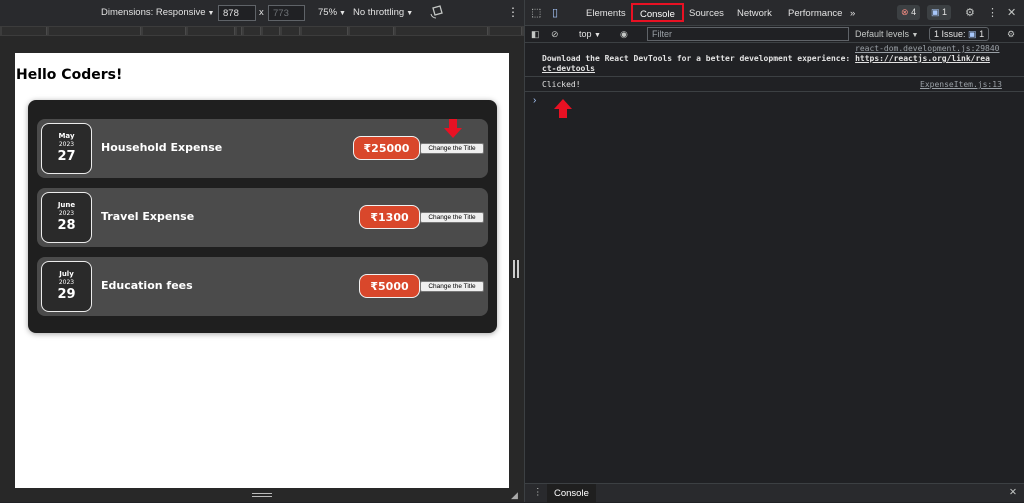 The image size is (1024, 503). I want to click on expense-title: Travel Expense, so click(148, 216).